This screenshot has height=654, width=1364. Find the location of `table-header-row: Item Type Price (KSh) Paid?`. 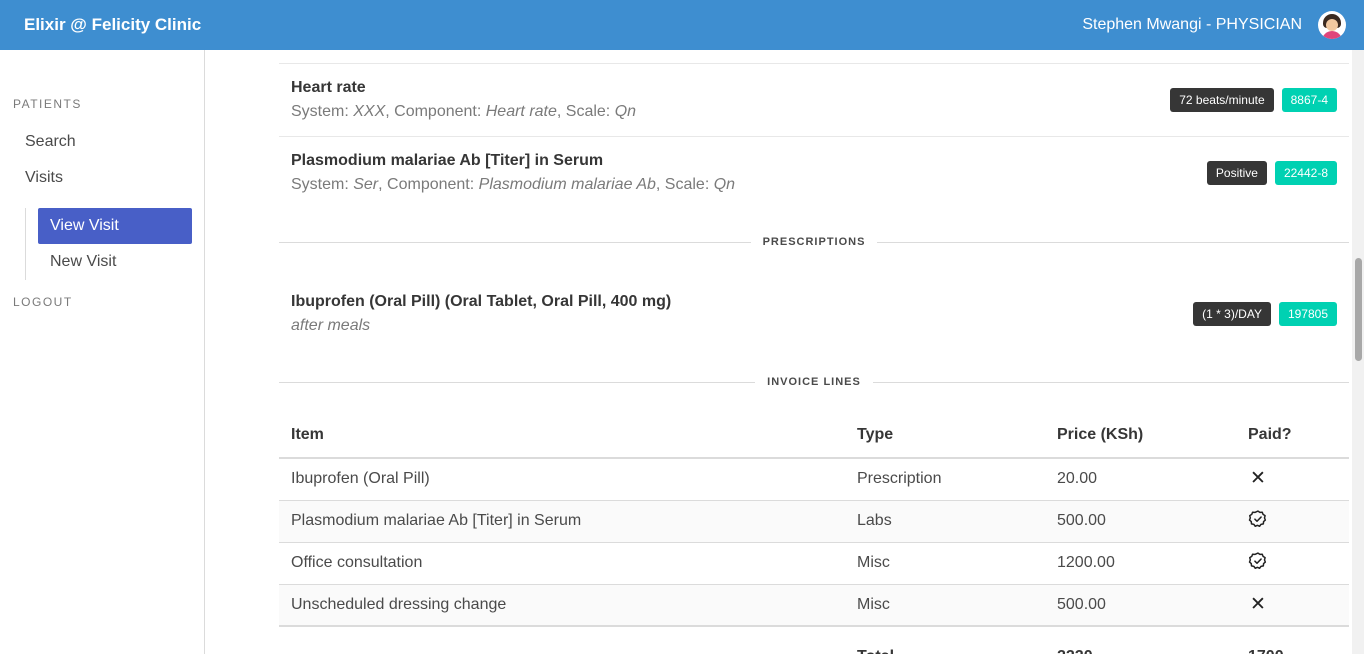

table-header-row: Item Type Price (KSh) Paid? is located at coordinates (814, 436).